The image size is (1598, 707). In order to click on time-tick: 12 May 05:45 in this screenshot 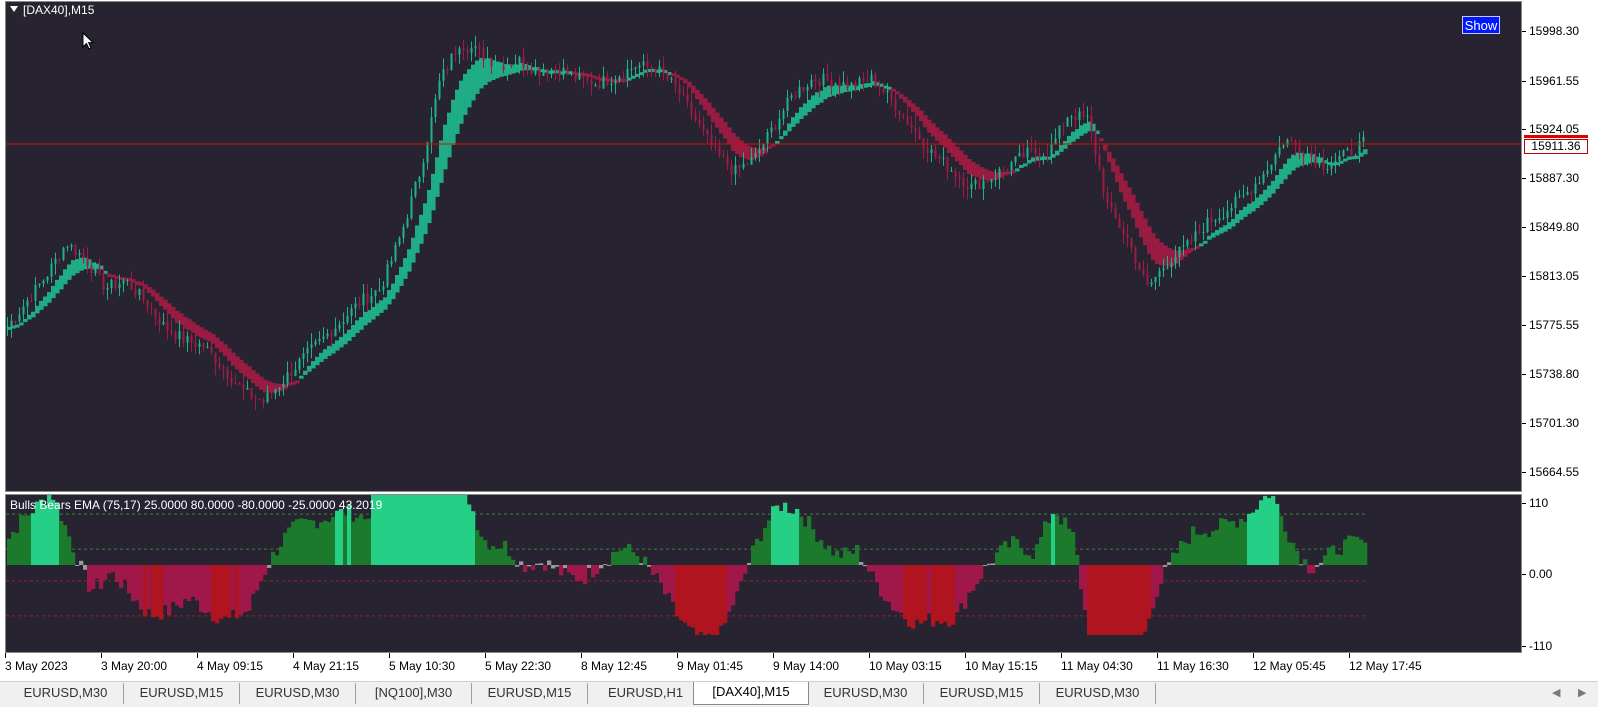, I will do `click(1289, 663)`.